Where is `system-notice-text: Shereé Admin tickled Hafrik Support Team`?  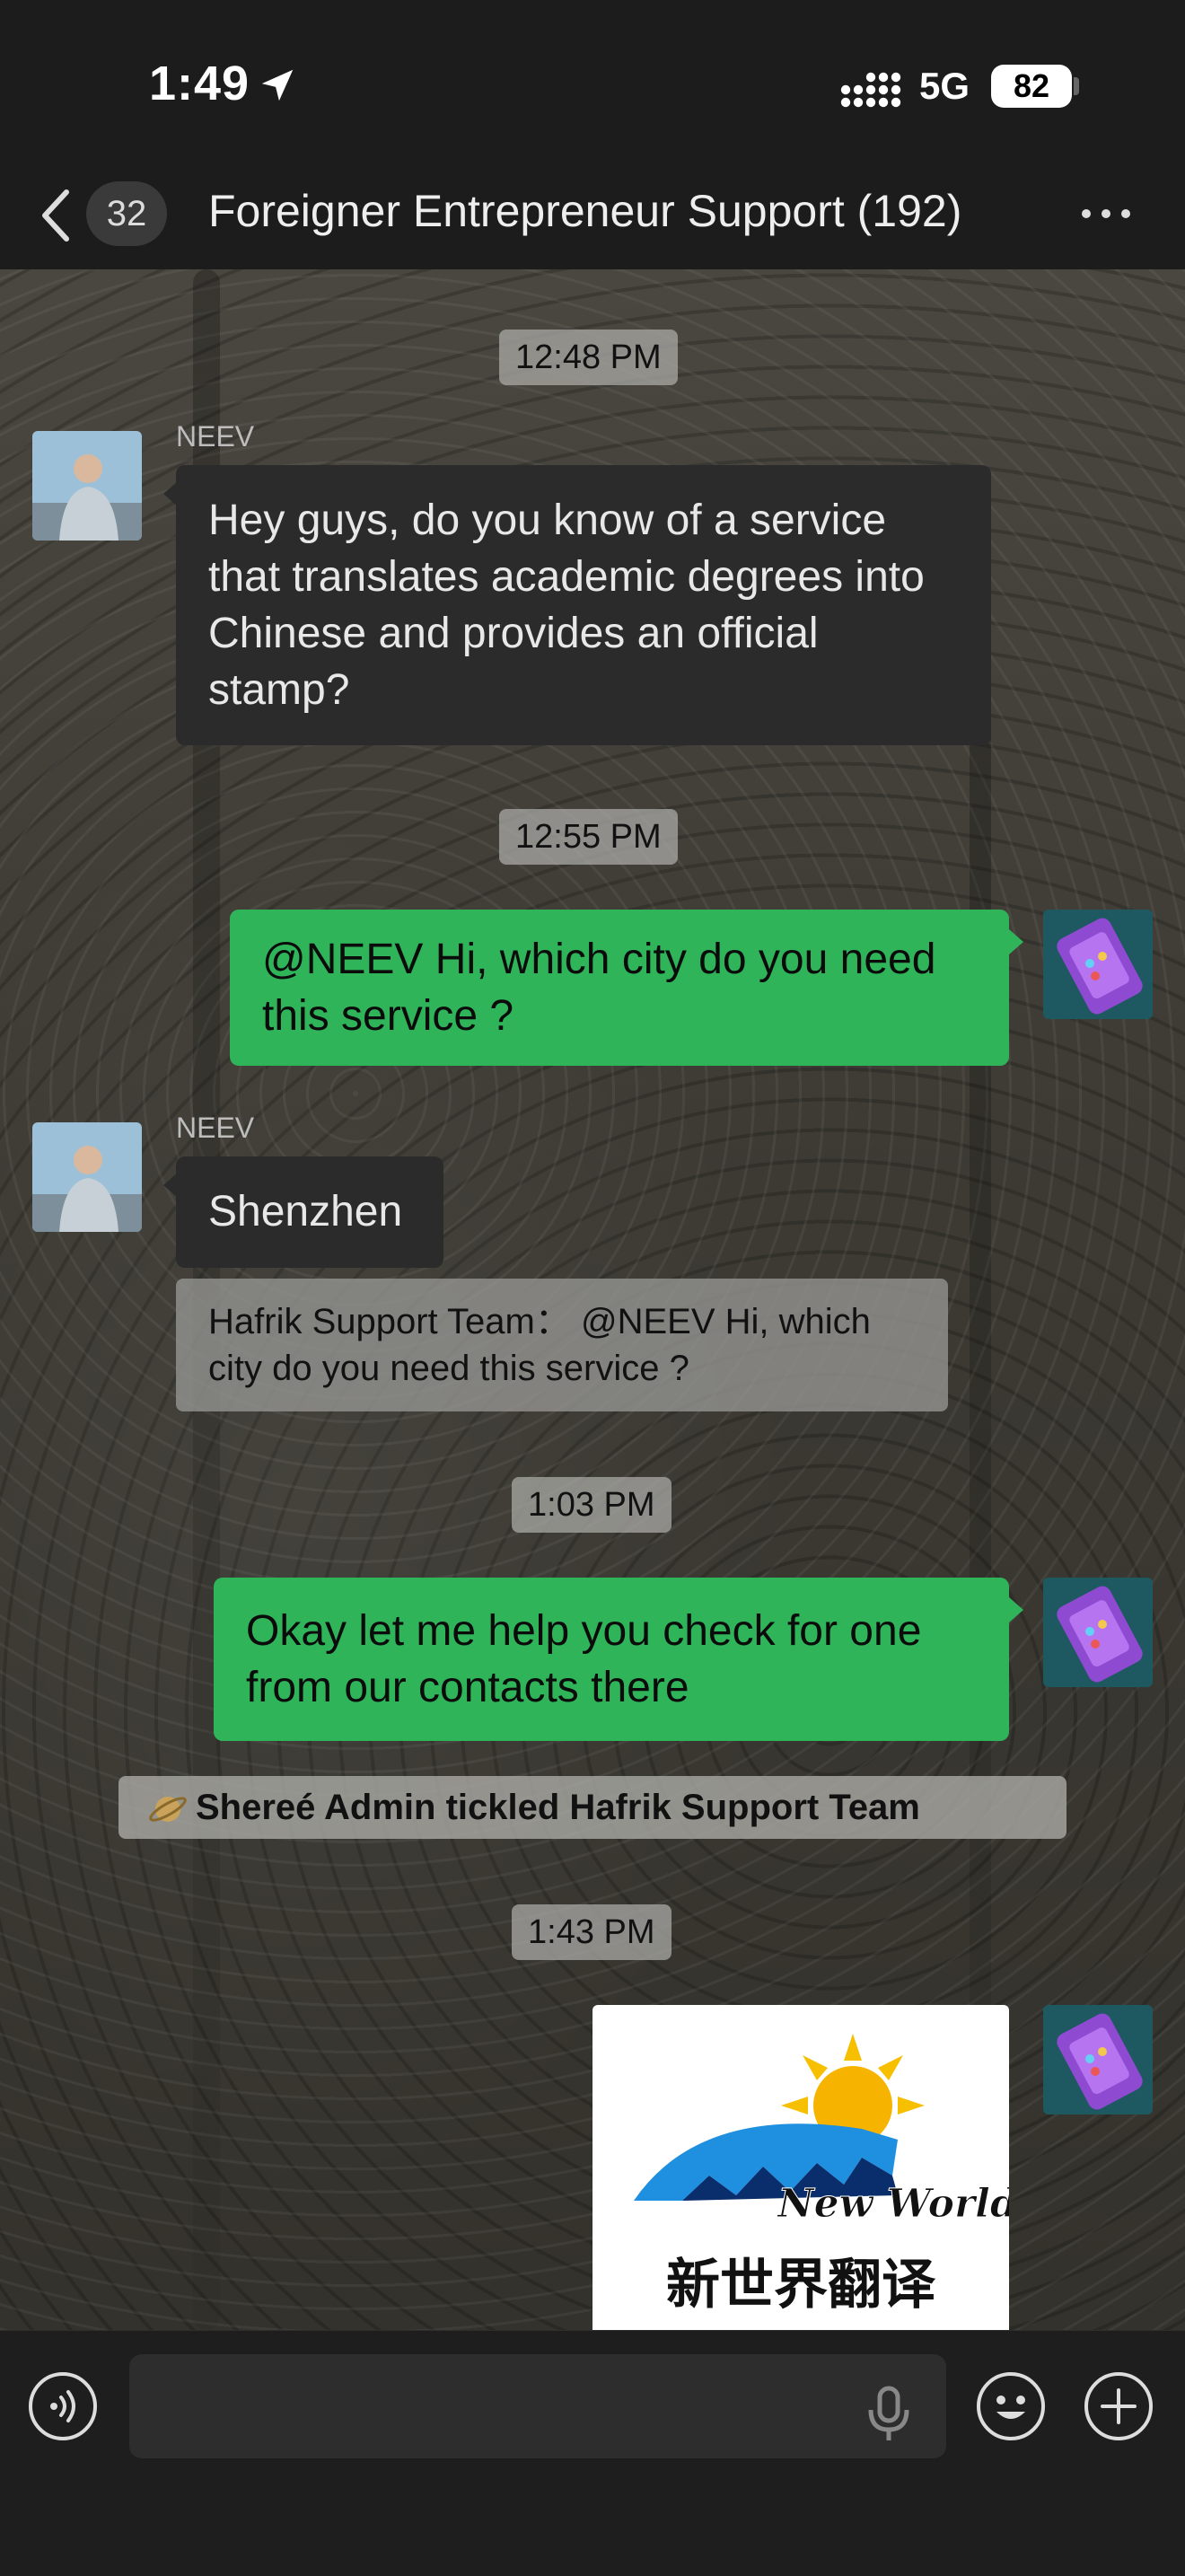 system-notice-text: Shereé Admin tickled Hafrik Support Team is located at coordinates (558, 1807).